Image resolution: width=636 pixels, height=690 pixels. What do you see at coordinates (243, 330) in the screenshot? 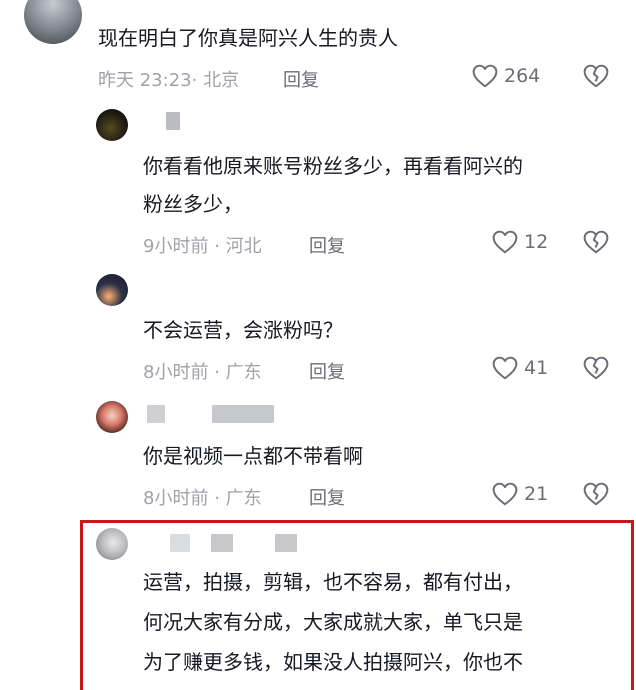
I see `comment-text: 不会运营，会涨粉吗？` at bounding box center [243, 330].